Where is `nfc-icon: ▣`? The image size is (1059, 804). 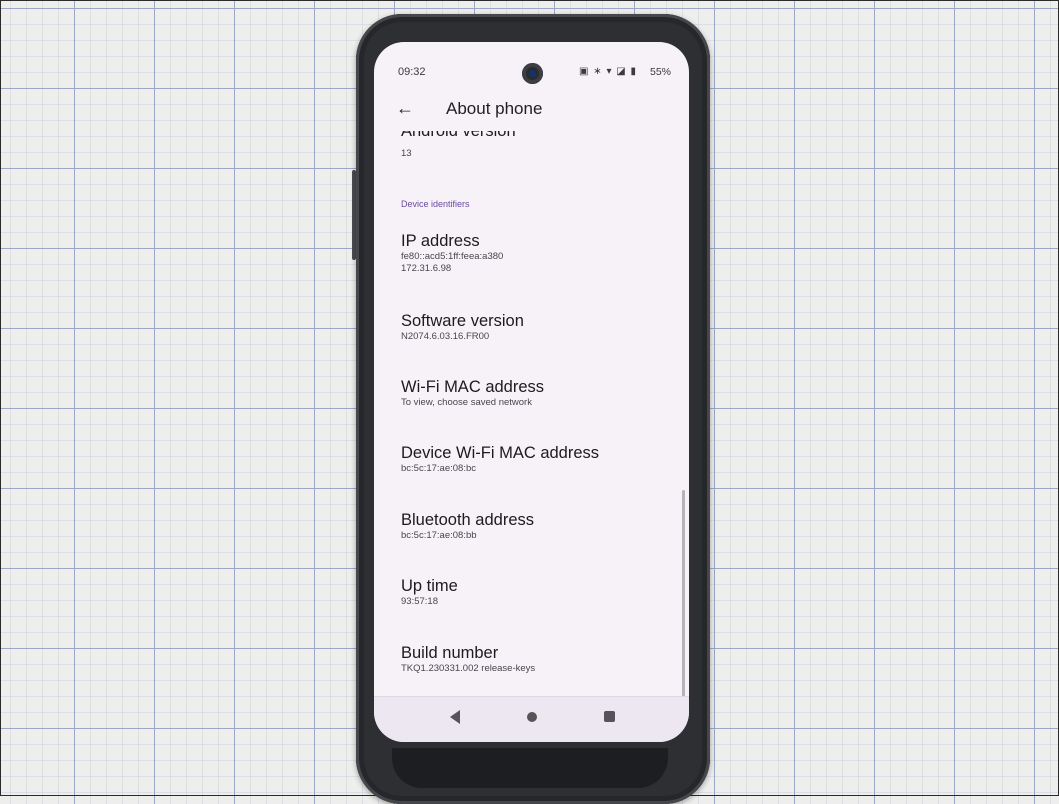 nfc-icon: ▣ is located at coordinates (584, 71).